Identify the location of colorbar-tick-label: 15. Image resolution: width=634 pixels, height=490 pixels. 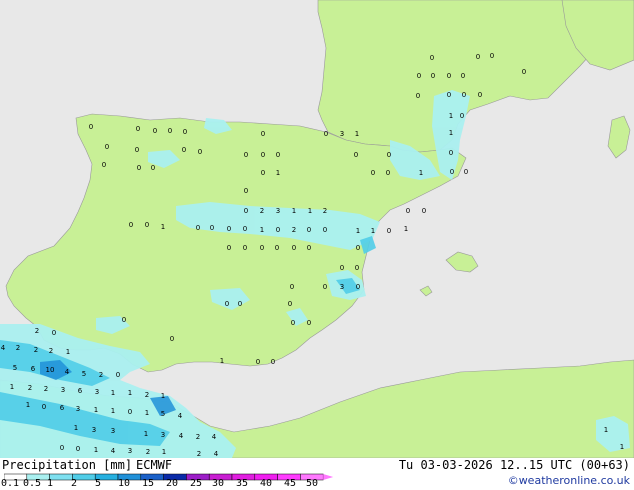
(148, 483).